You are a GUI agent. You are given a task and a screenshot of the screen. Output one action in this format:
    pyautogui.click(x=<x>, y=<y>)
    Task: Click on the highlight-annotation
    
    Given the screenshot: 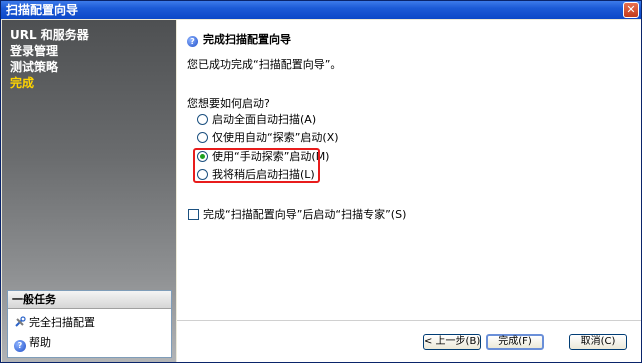 What is the action you would take?
    pyautogui.click(x=256, y=165)
    